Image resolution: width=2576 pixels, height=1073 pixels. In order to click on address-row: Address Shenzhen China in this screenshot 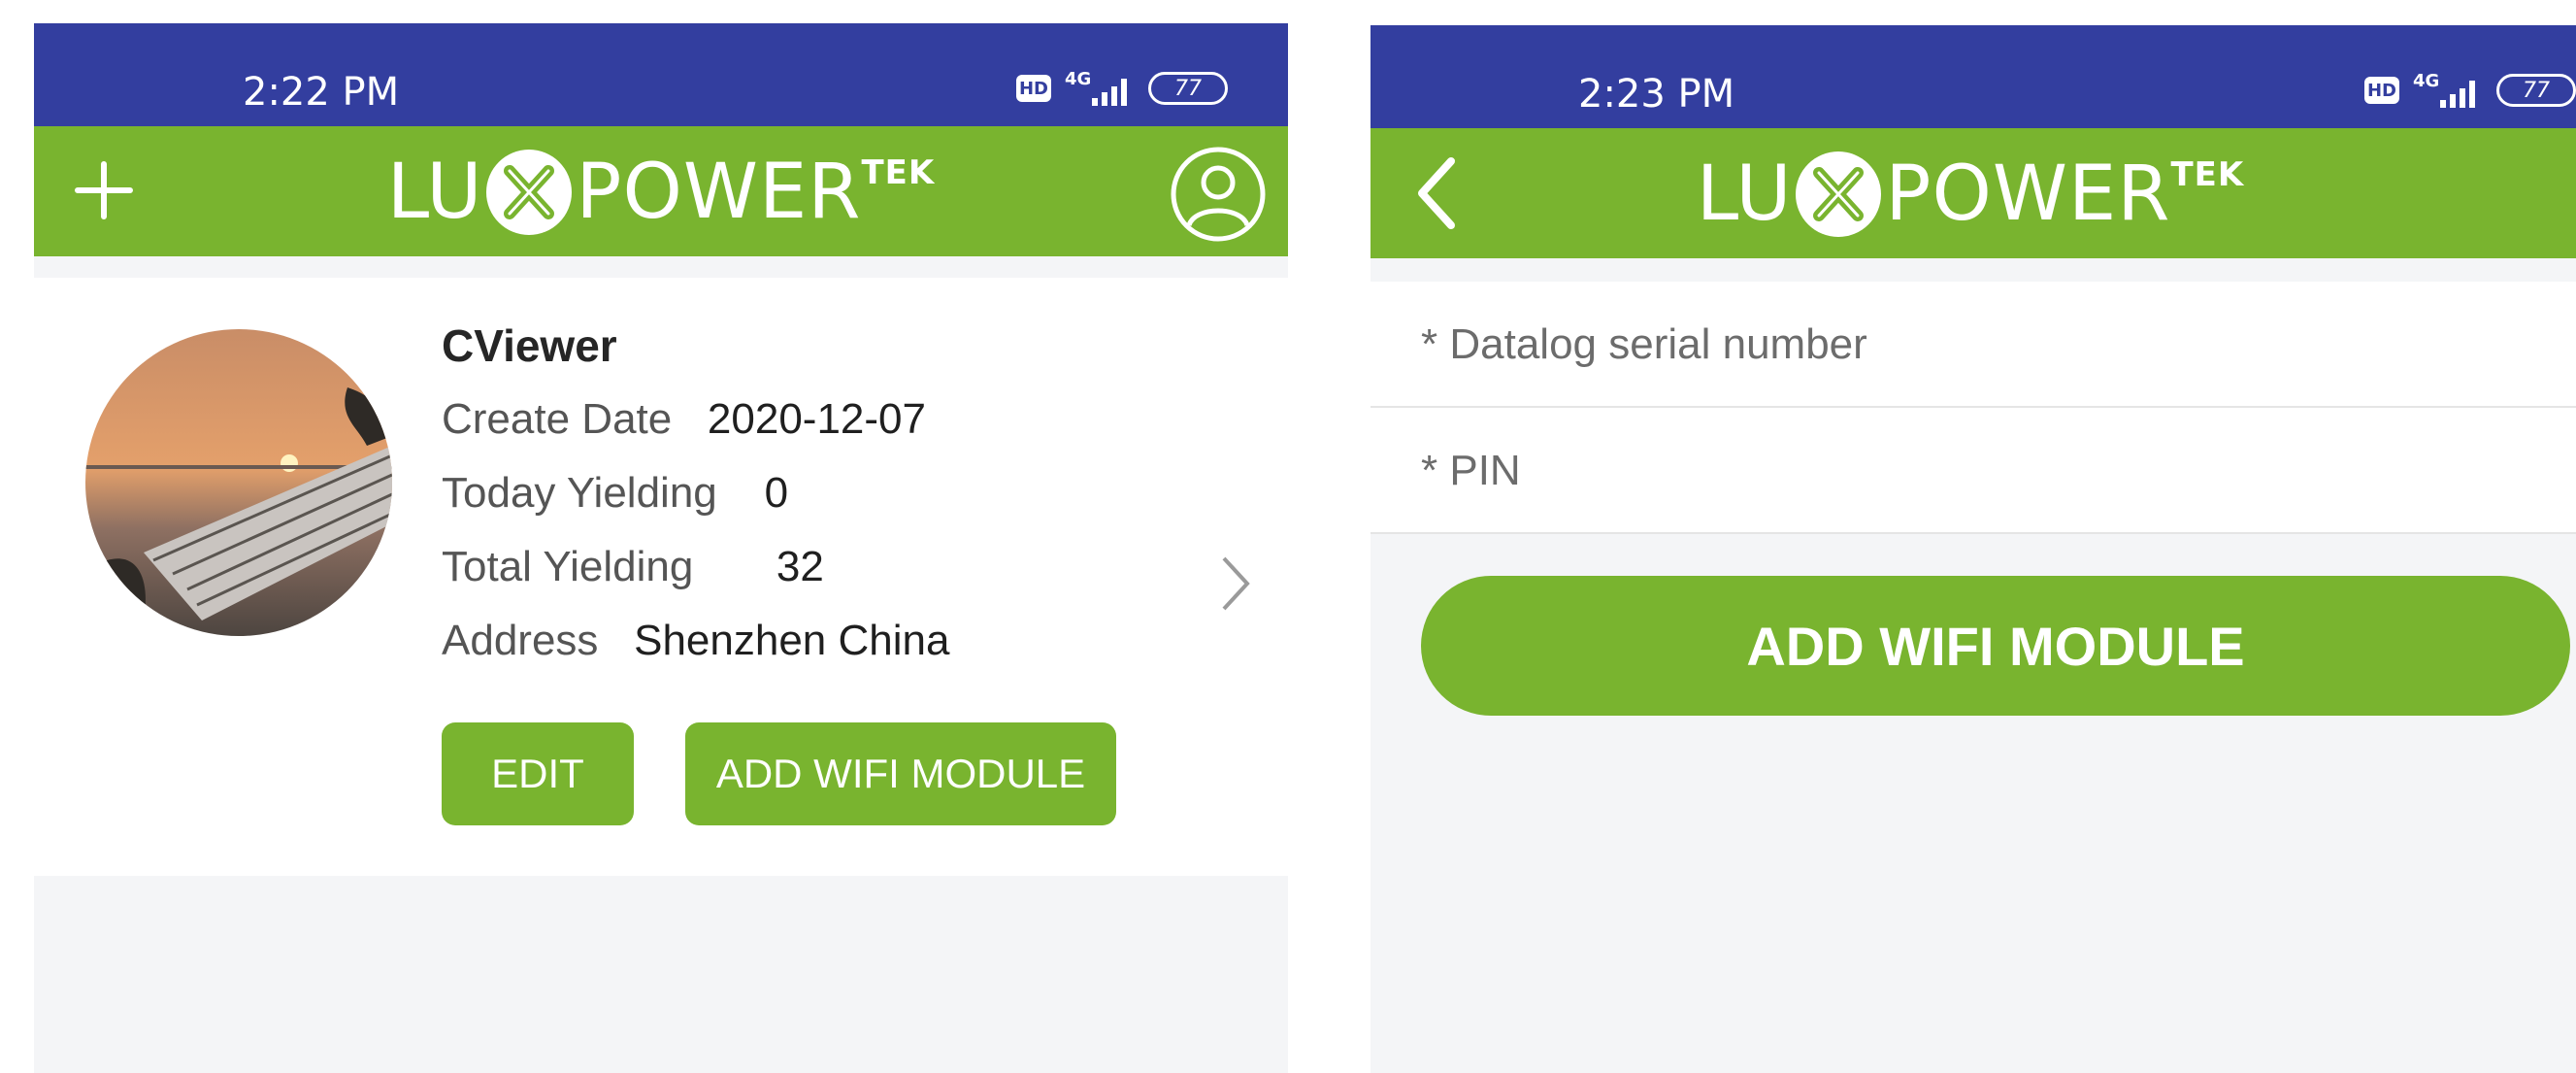, I will do `click(695, 641)`.